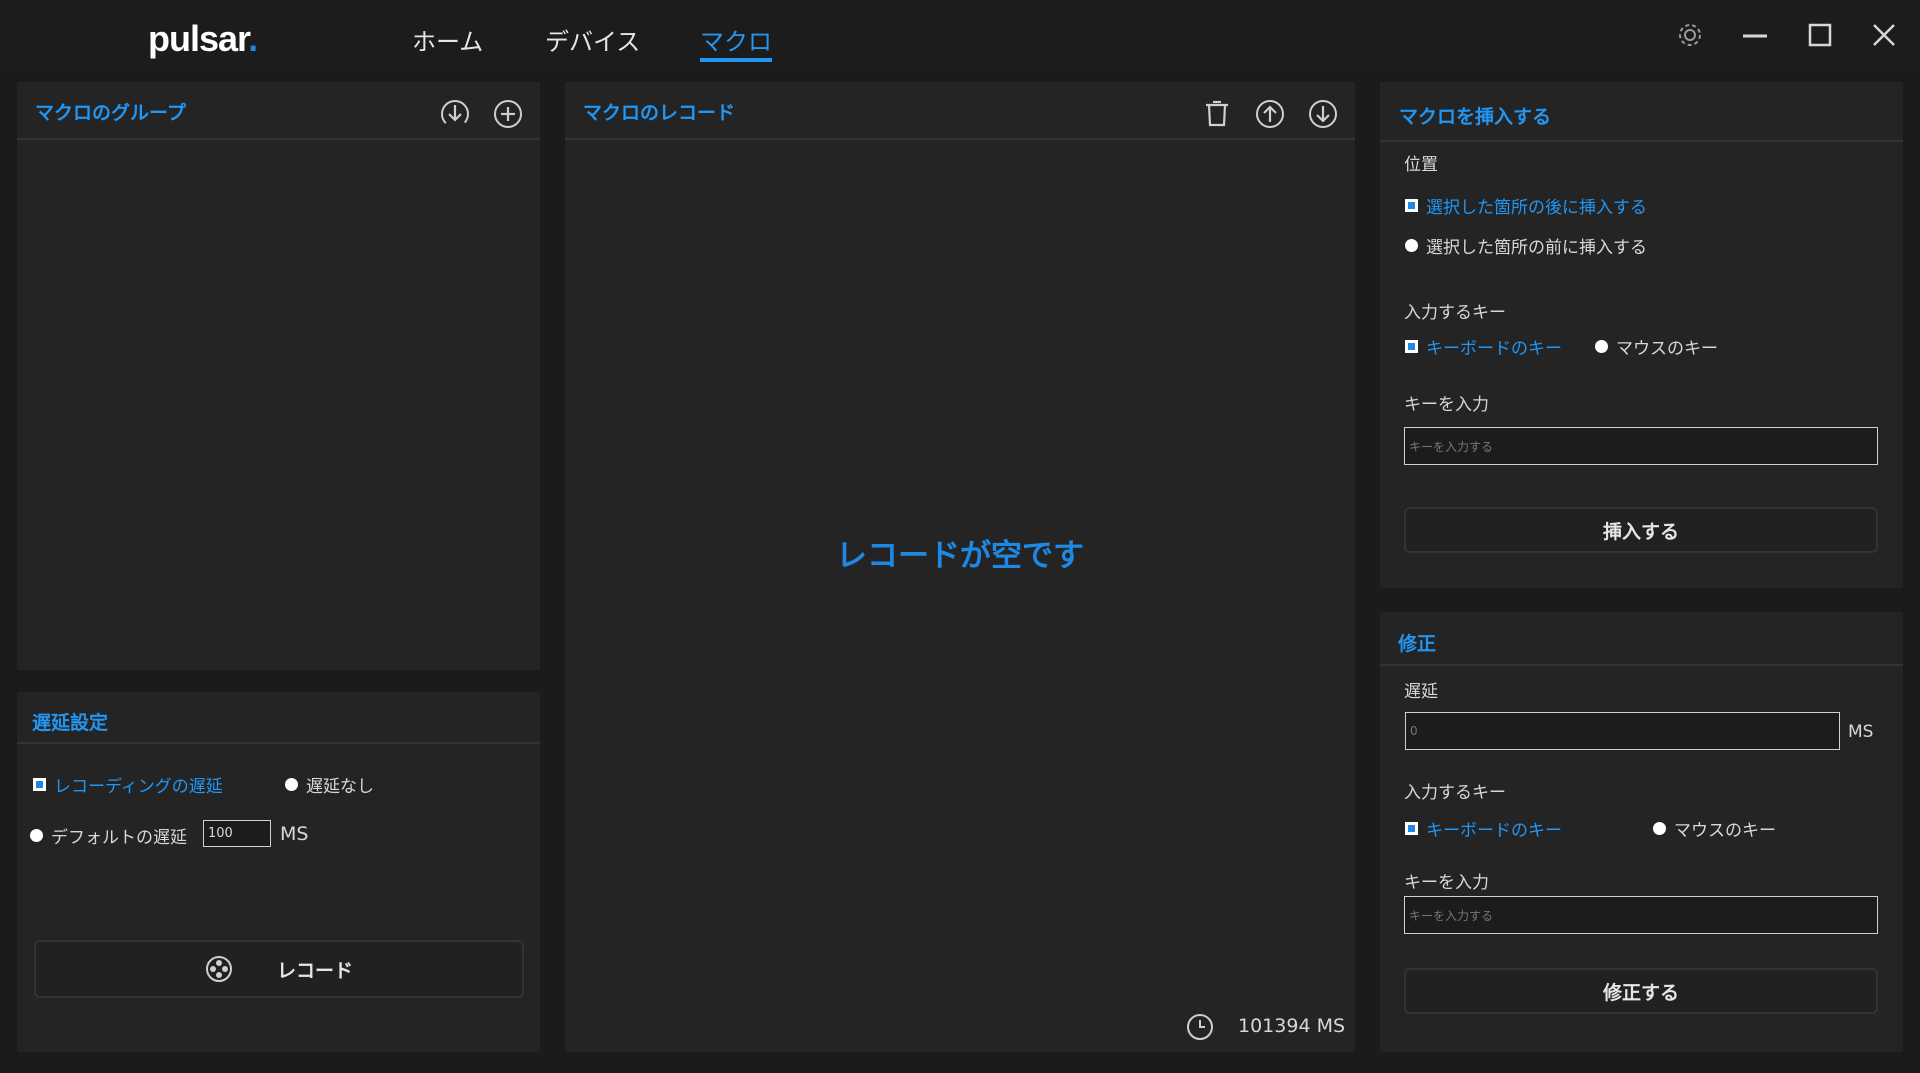 The height and width of the screenshot is (1073, 1920). What do you see at coordinates (1421, 692) in the screenshot?
I see `delay-label: 遅延` at bounding box center [1421, 692].